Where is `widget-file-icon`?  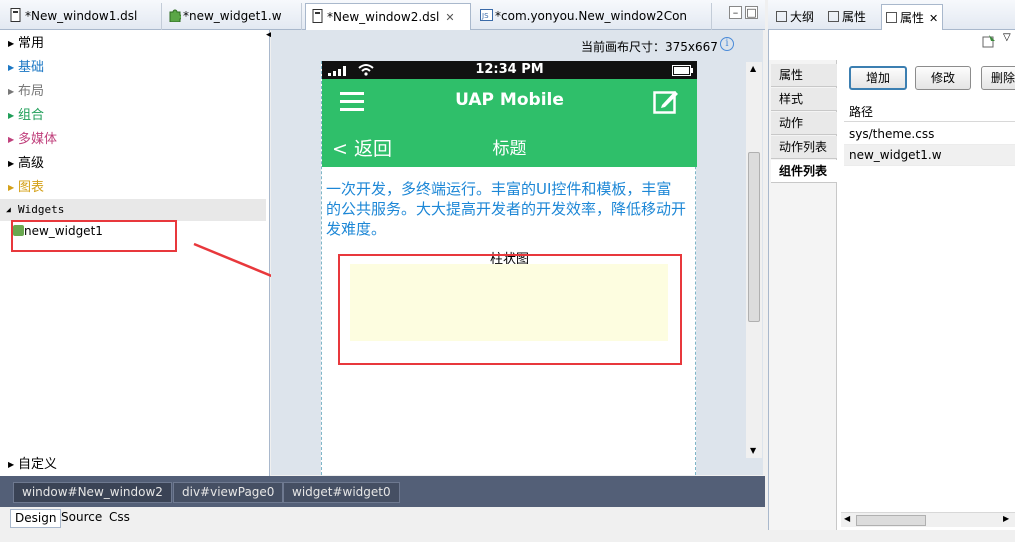
widget-file-icon is located at coordinates (175, 15).